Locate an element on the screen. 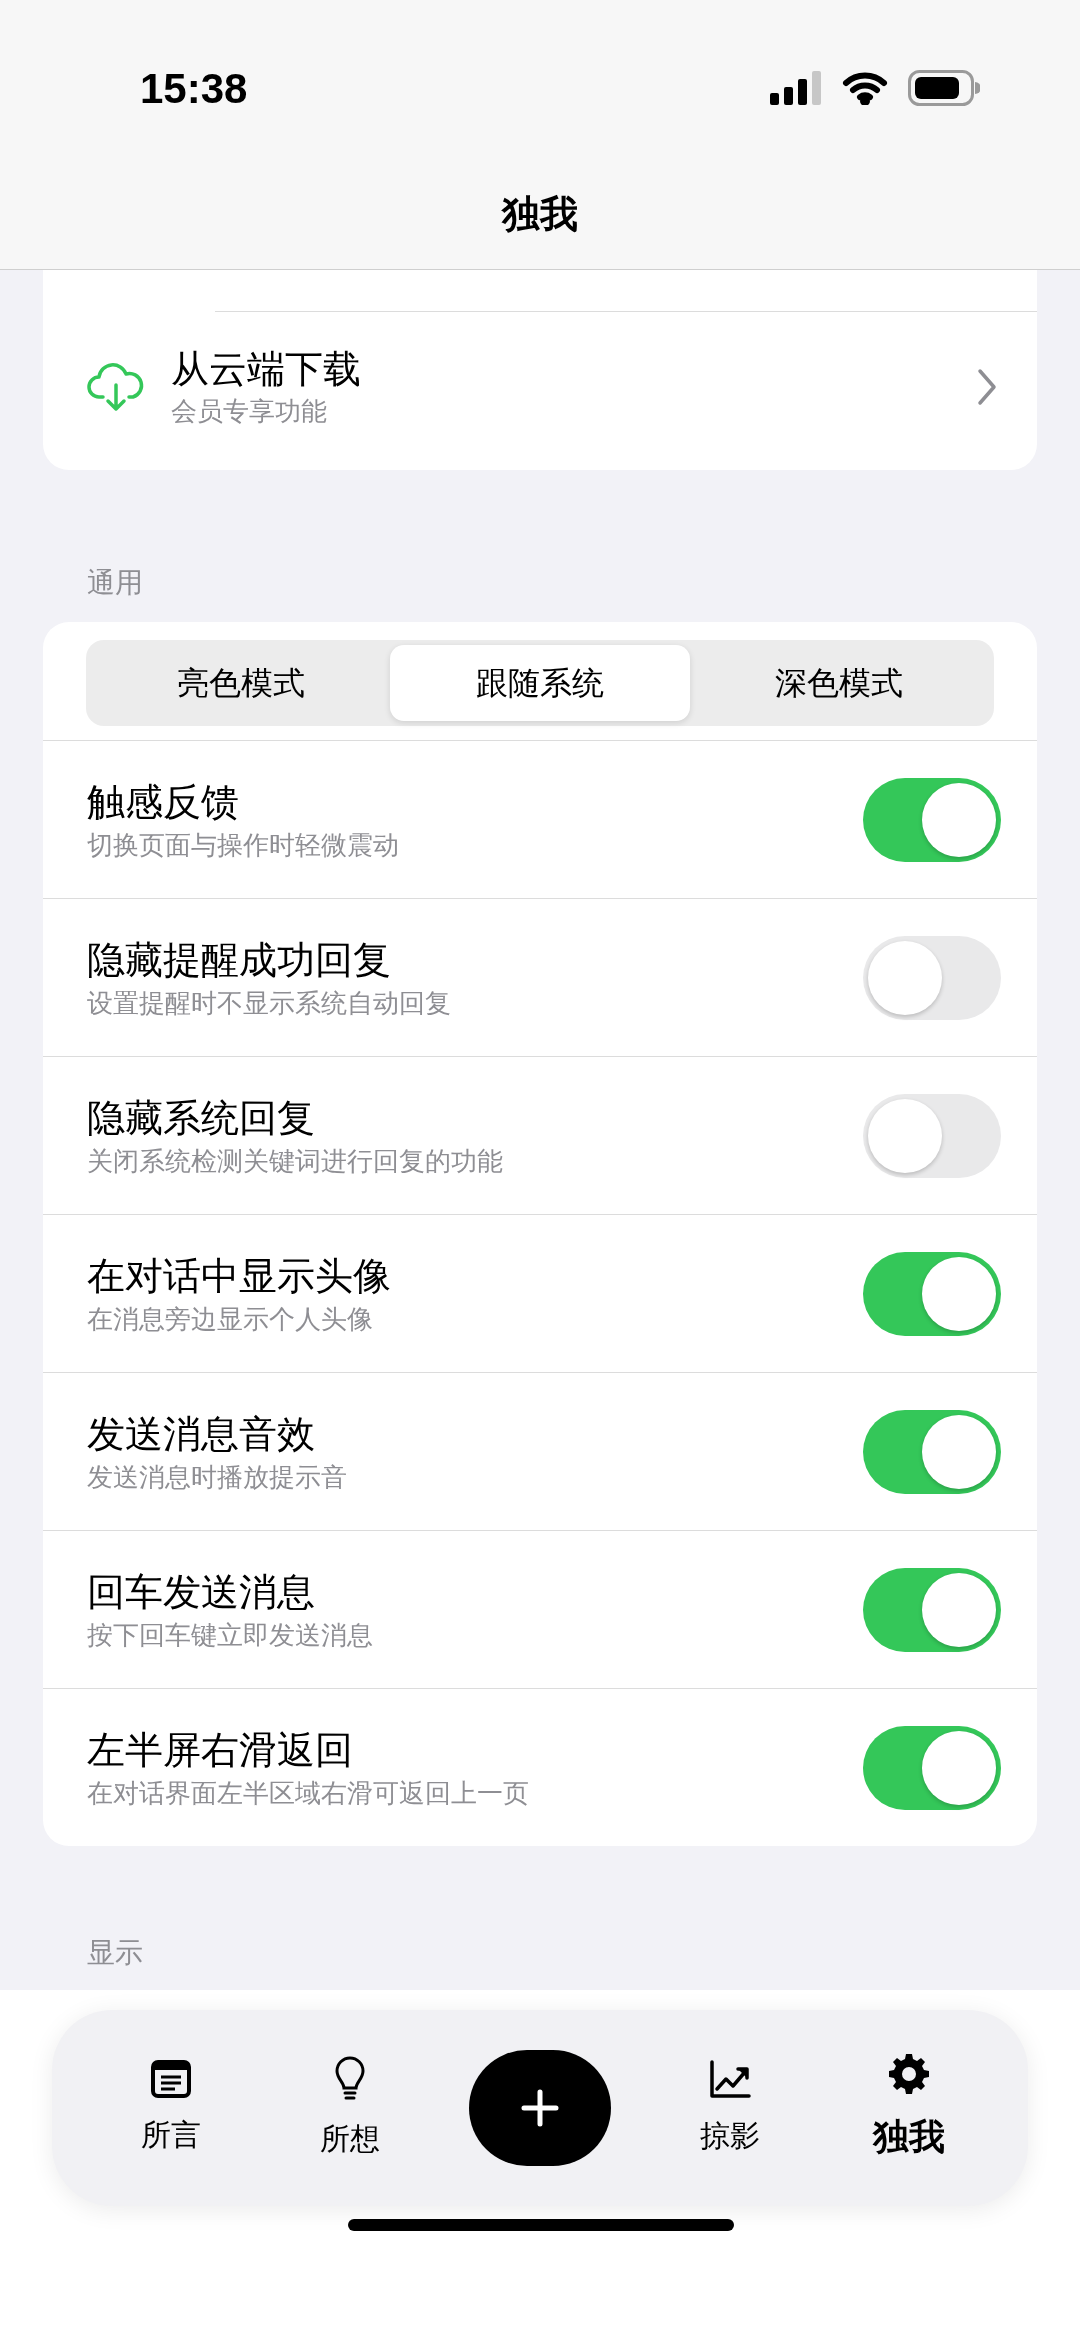  setting-subtitle: 设置提醒时不显示系统自动回复 is located at coordinates (269, 1003).